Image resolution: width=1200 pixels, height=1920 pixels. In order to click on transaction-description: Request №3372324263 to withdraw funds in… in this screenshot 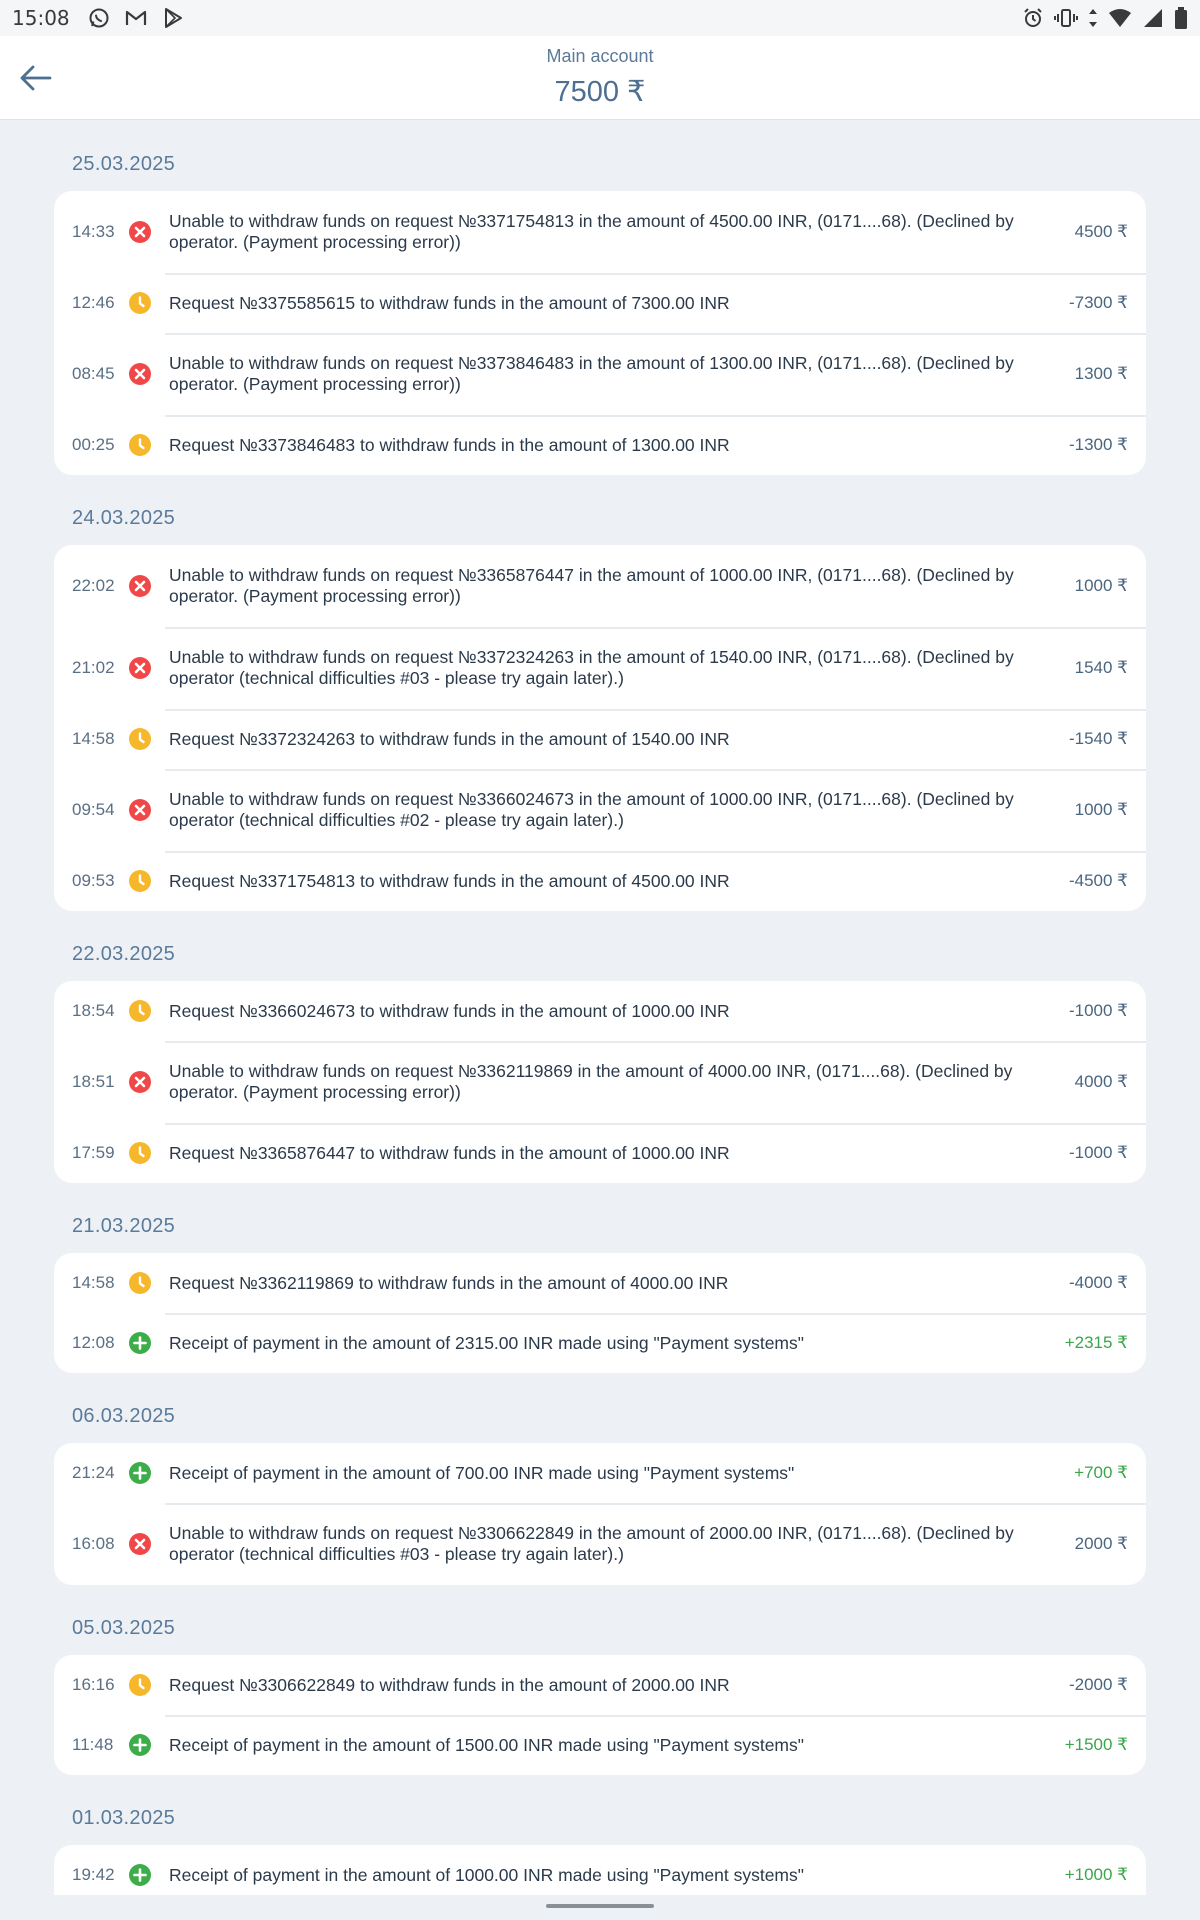, I will do `click(449, 738)`.